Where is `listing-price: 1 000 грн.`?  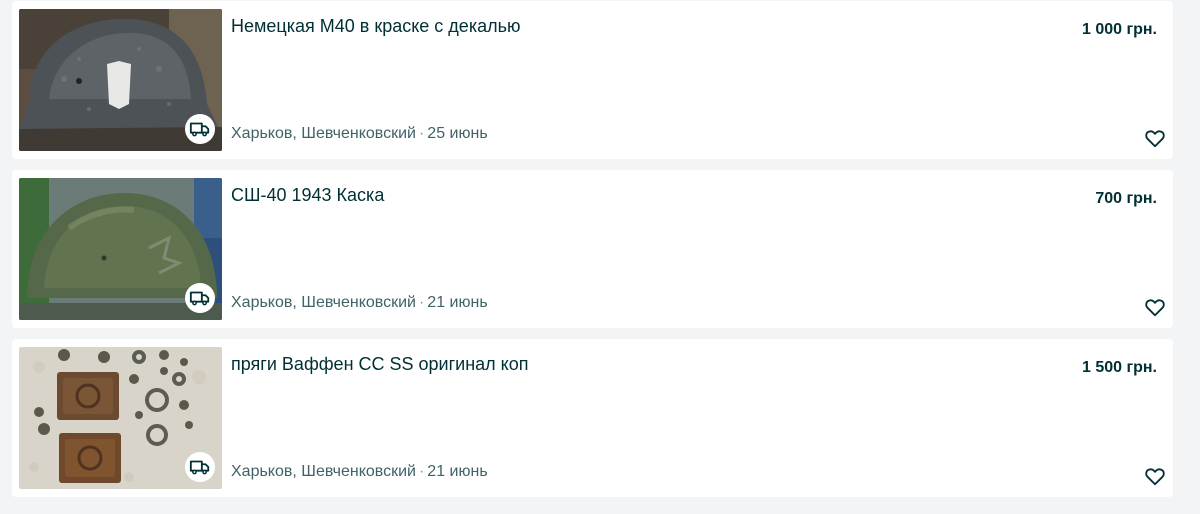 listing-price: 1 000 грн. is located at coordinates (1119, 29).